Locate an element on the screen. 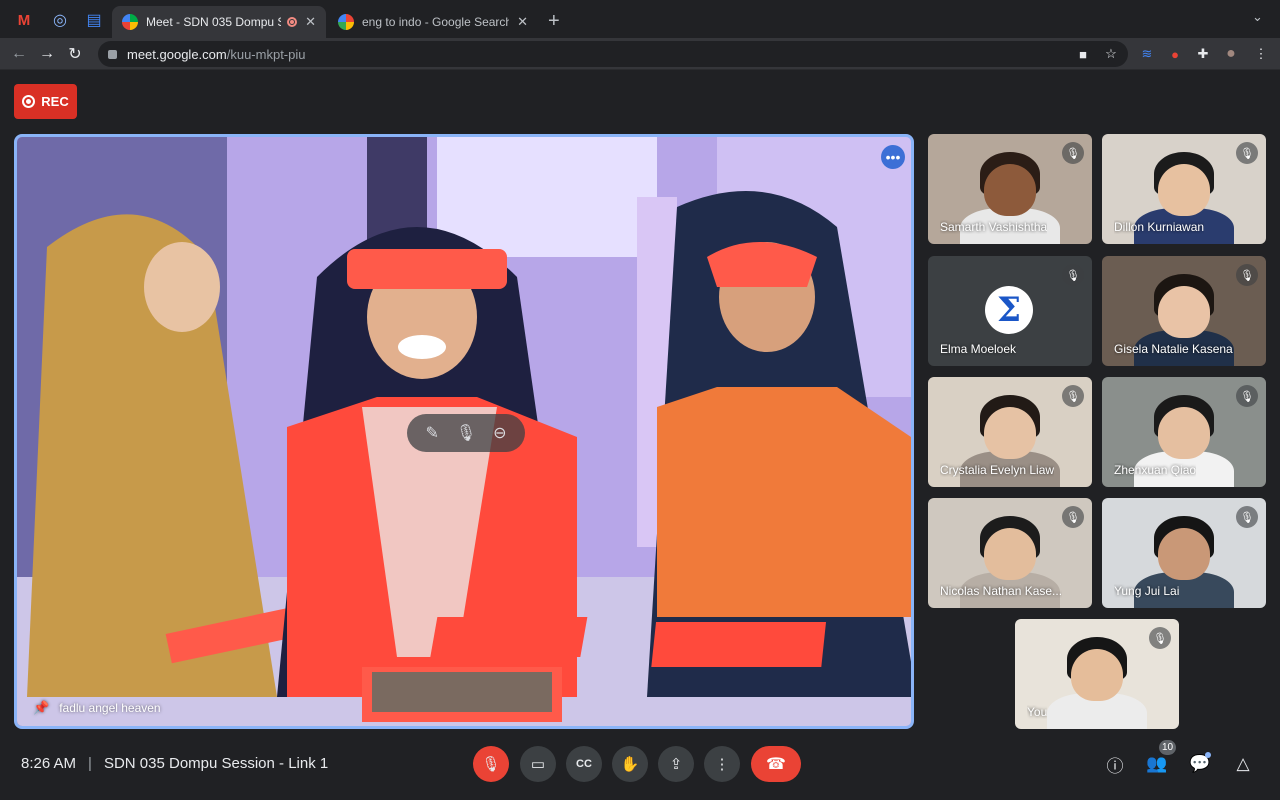 The width and height of the screenshot is (1280, 800). profile-avatar-icon: ● is located at coordinates (1231, 54).